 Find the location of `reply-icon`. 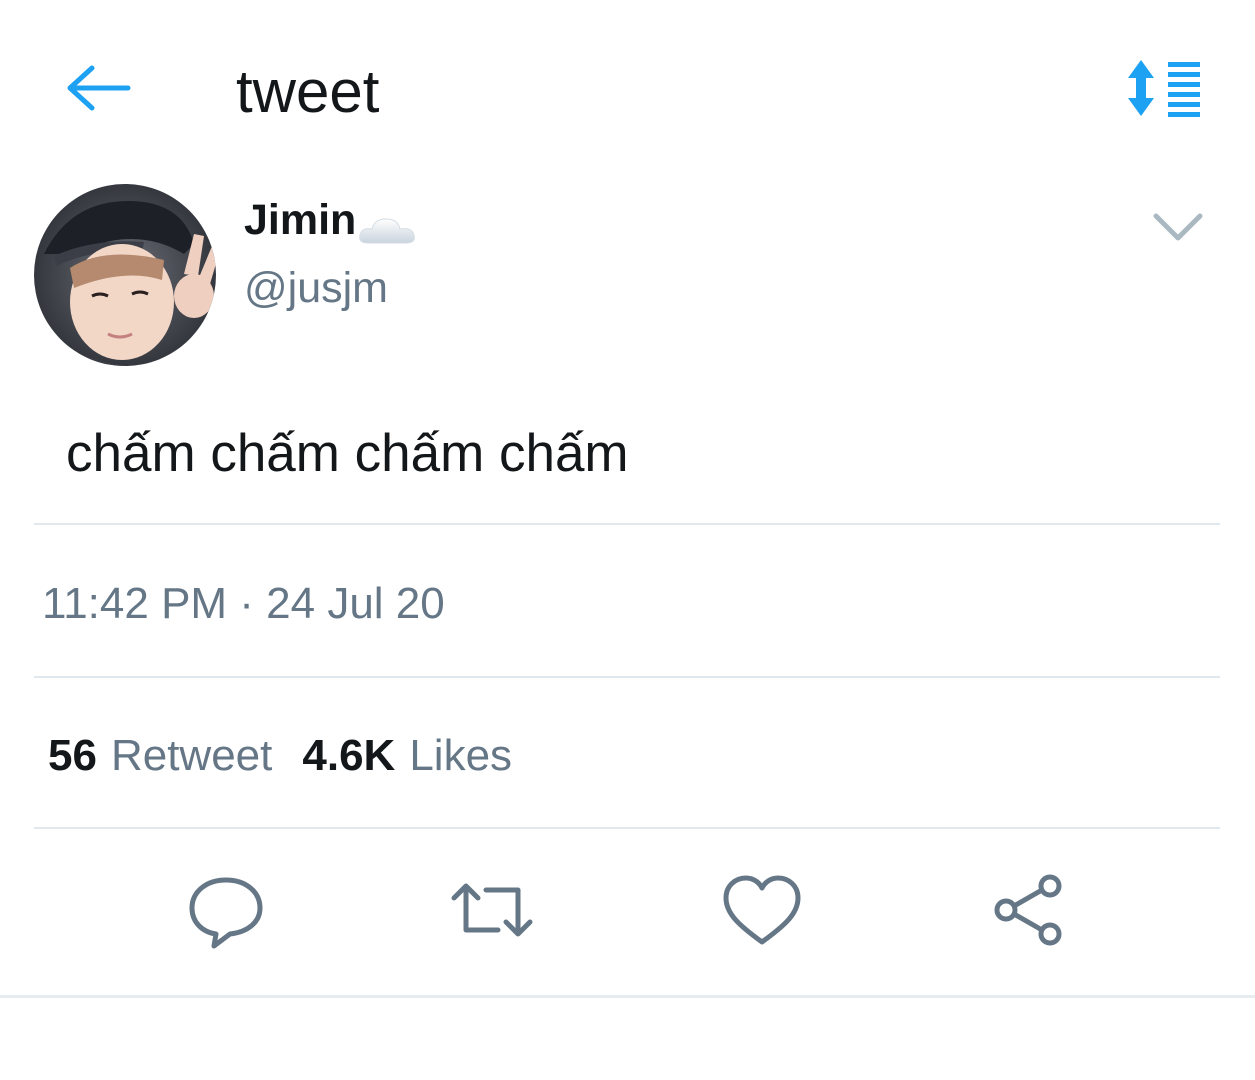

reply-icon is located at coordinates (226, 910).